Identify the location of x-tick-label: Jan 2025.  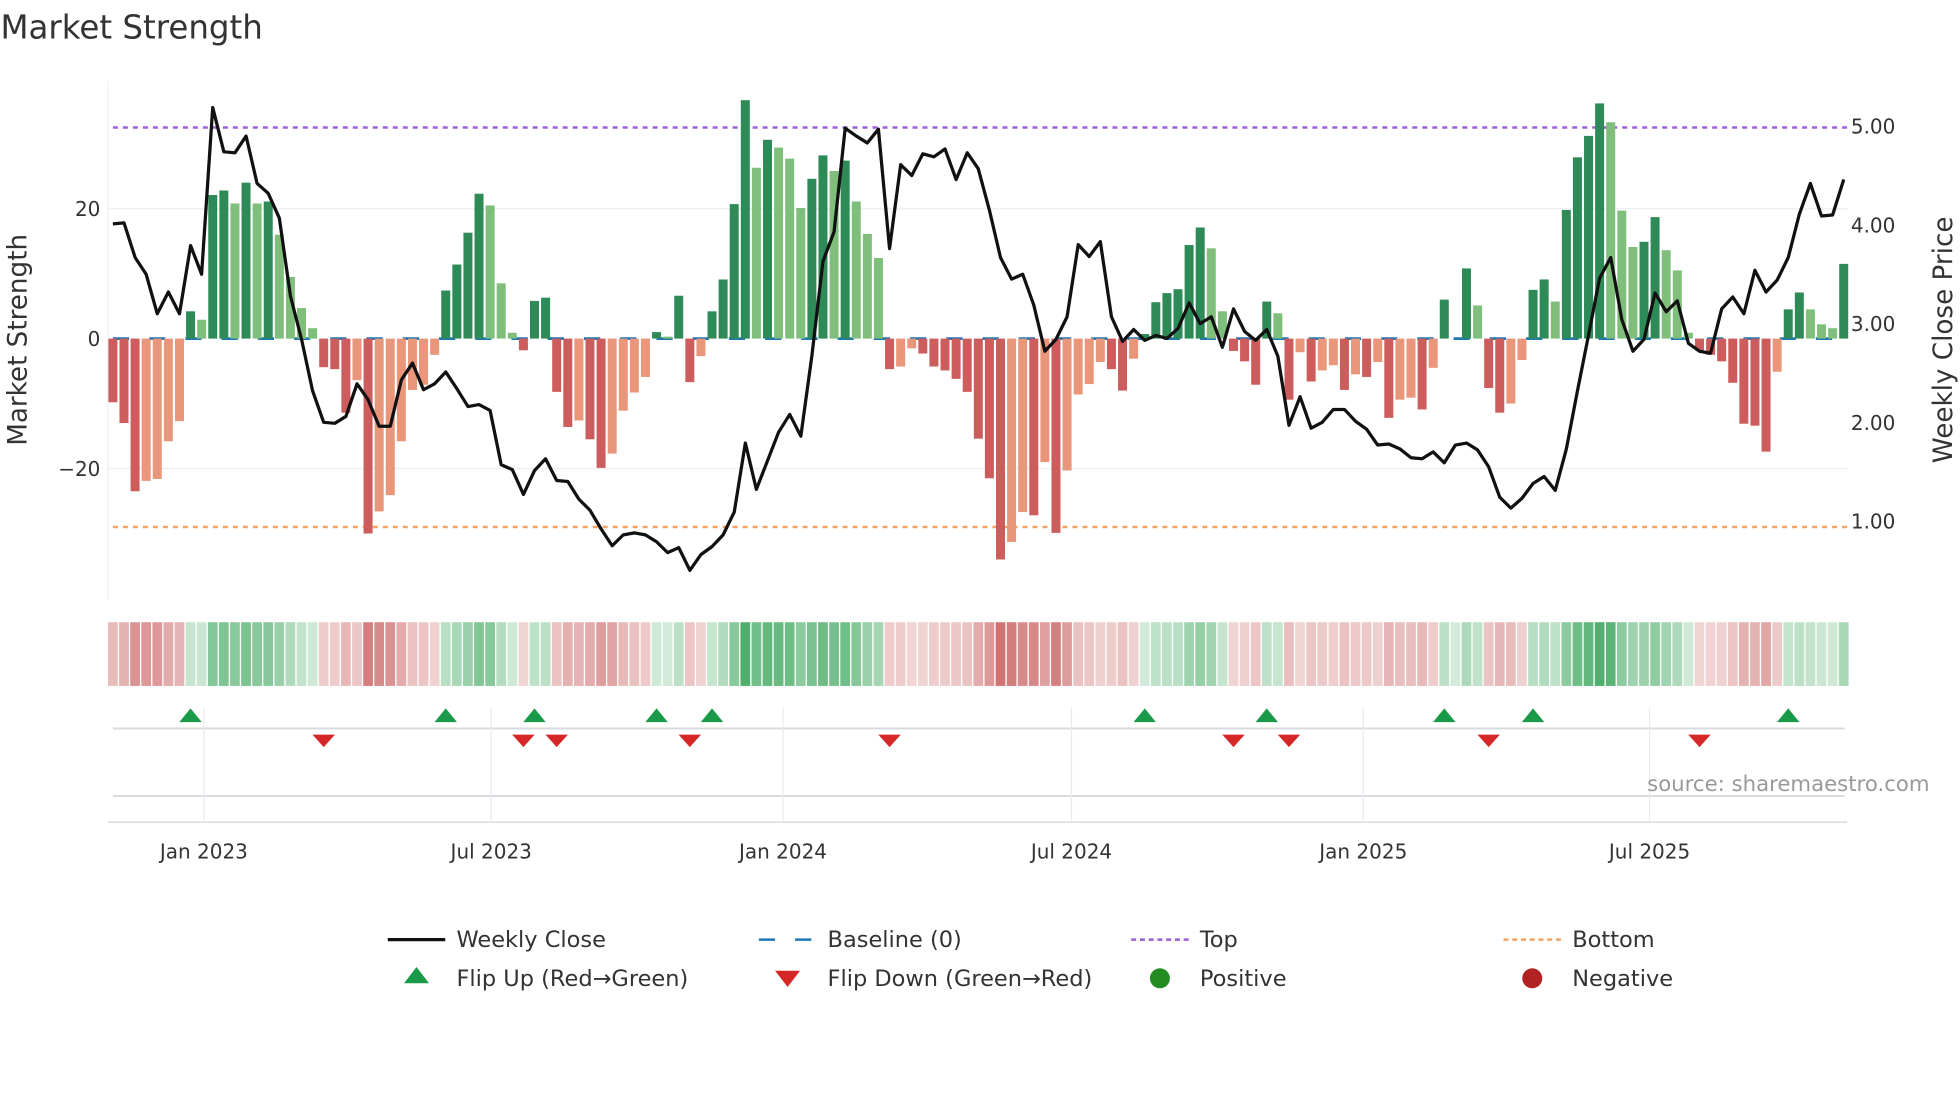
(1362, 851).